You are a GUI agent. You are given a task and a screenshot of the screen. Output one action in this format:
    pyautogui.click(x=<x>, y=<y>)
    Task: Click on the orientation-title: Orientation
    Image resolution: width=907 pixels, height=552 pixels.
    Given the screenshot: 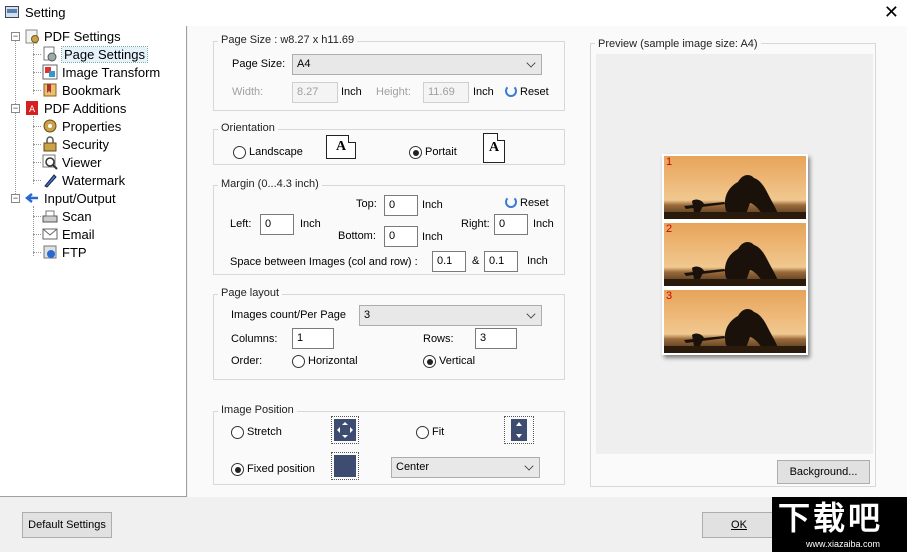 What is the action you would take?
    pyautogui.click(x=248, y=128)
    